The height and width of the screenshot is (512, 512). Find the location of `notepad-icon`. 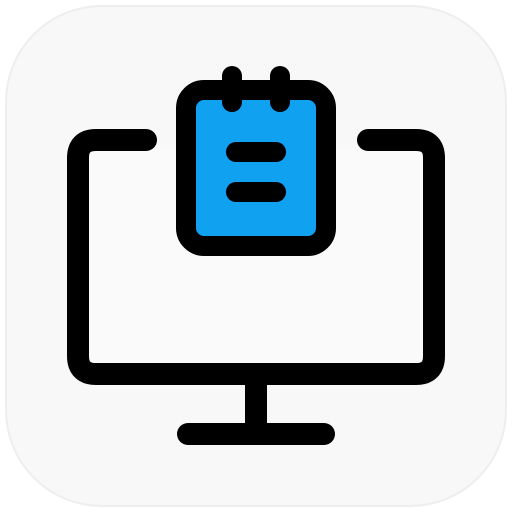

notepad-icon is located at coordinates (256, 168).